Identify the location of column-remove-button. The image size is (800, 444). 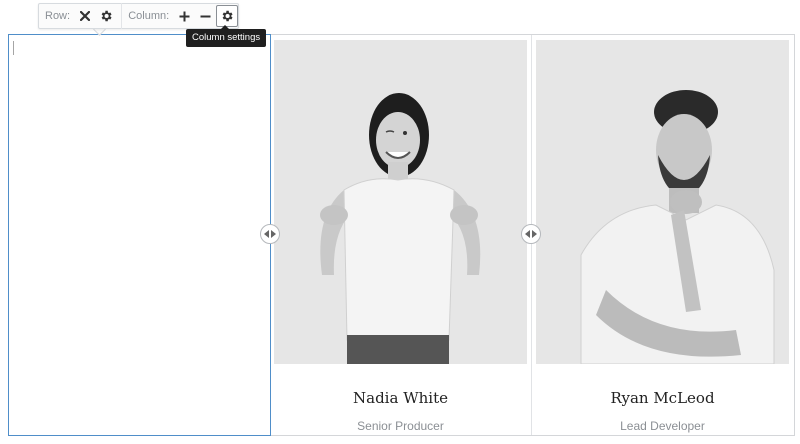
(206, 16).